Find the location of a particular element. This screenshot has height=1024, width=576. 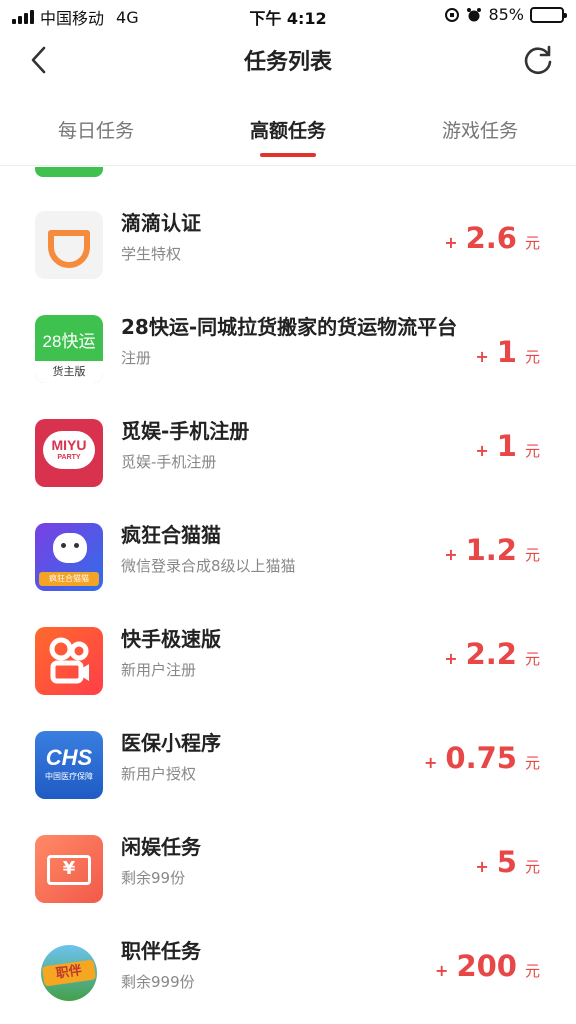

miyu-party-icon: MIYU PARTY is located at coordinates (69, 453).